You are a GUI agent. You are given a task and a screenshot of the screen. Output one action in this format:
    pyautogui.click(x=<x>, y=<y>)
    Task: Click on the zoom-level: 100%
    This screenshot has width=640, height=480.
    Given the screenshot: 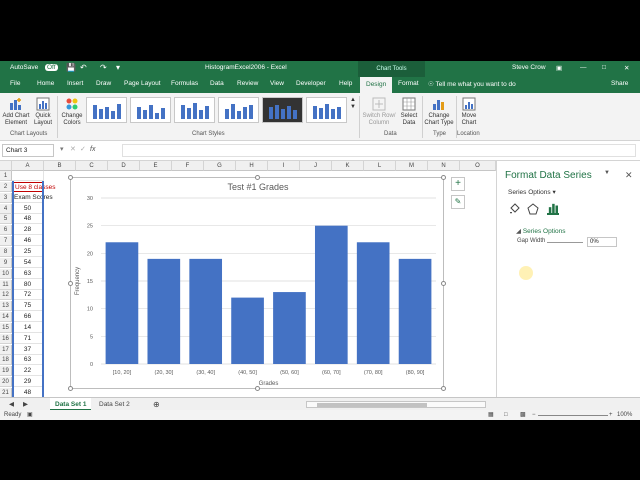 What is the action you would take?
    pyautogui.click(x=624, y=415)
    